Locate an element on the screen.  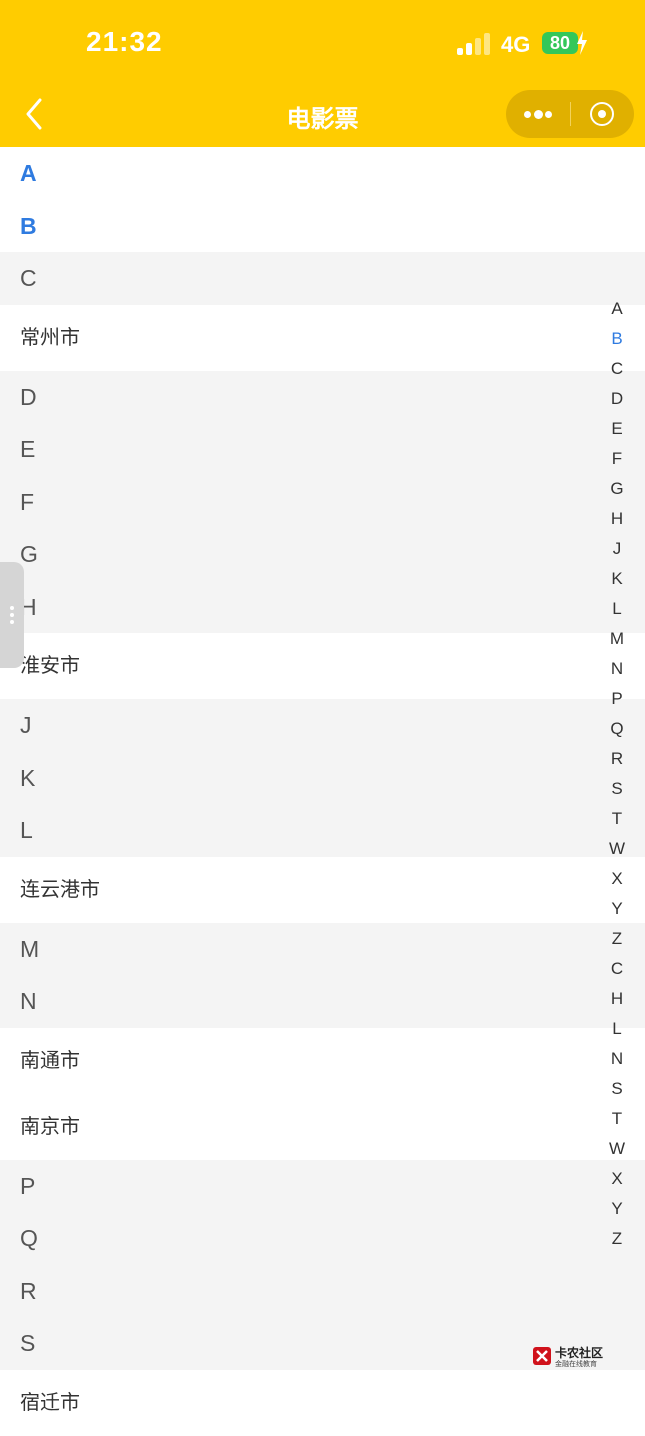
section-header-r: R is located at coordinates (322, 1290).